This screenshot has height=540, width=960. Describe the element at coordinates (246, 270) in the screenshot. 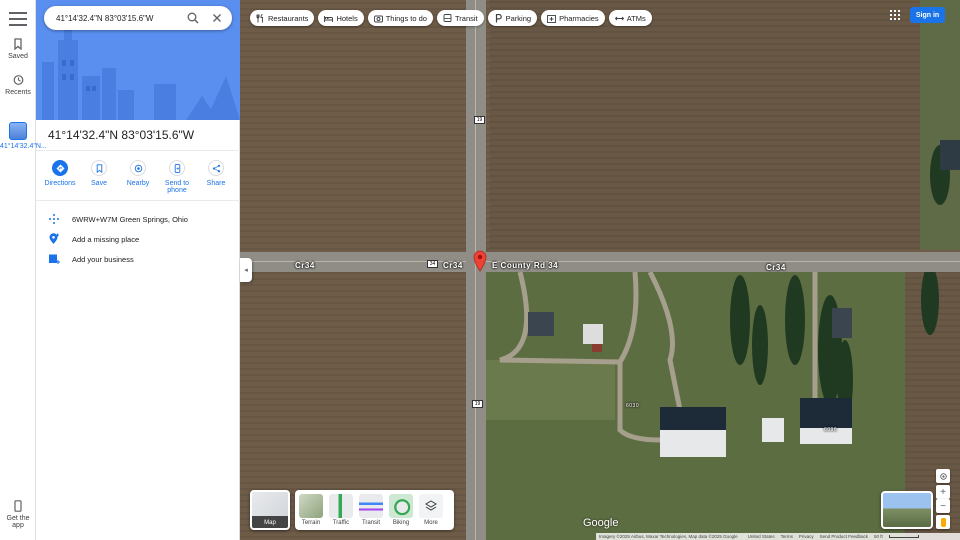

I see `collapse-panel-button: ◂` at that location.